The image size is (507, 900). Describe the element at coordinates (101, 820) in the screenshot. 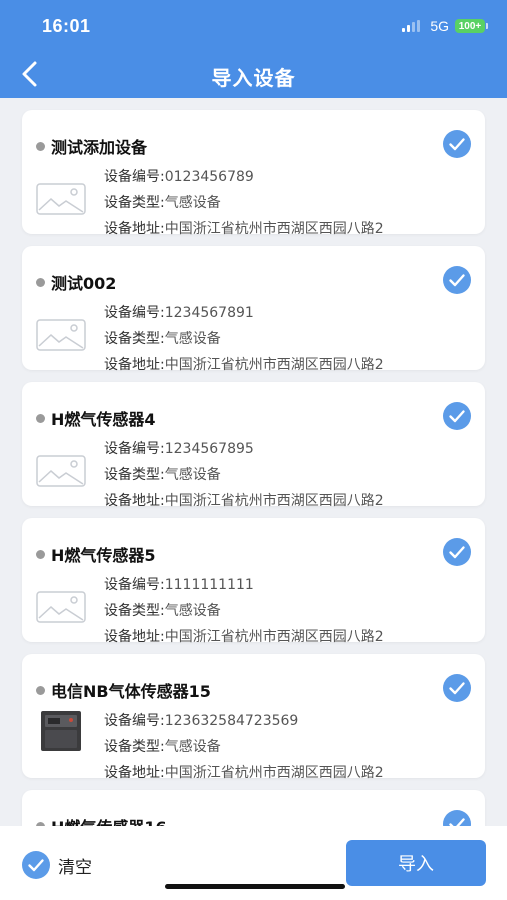

I see `device-name: H燃气传感器16` at that location.